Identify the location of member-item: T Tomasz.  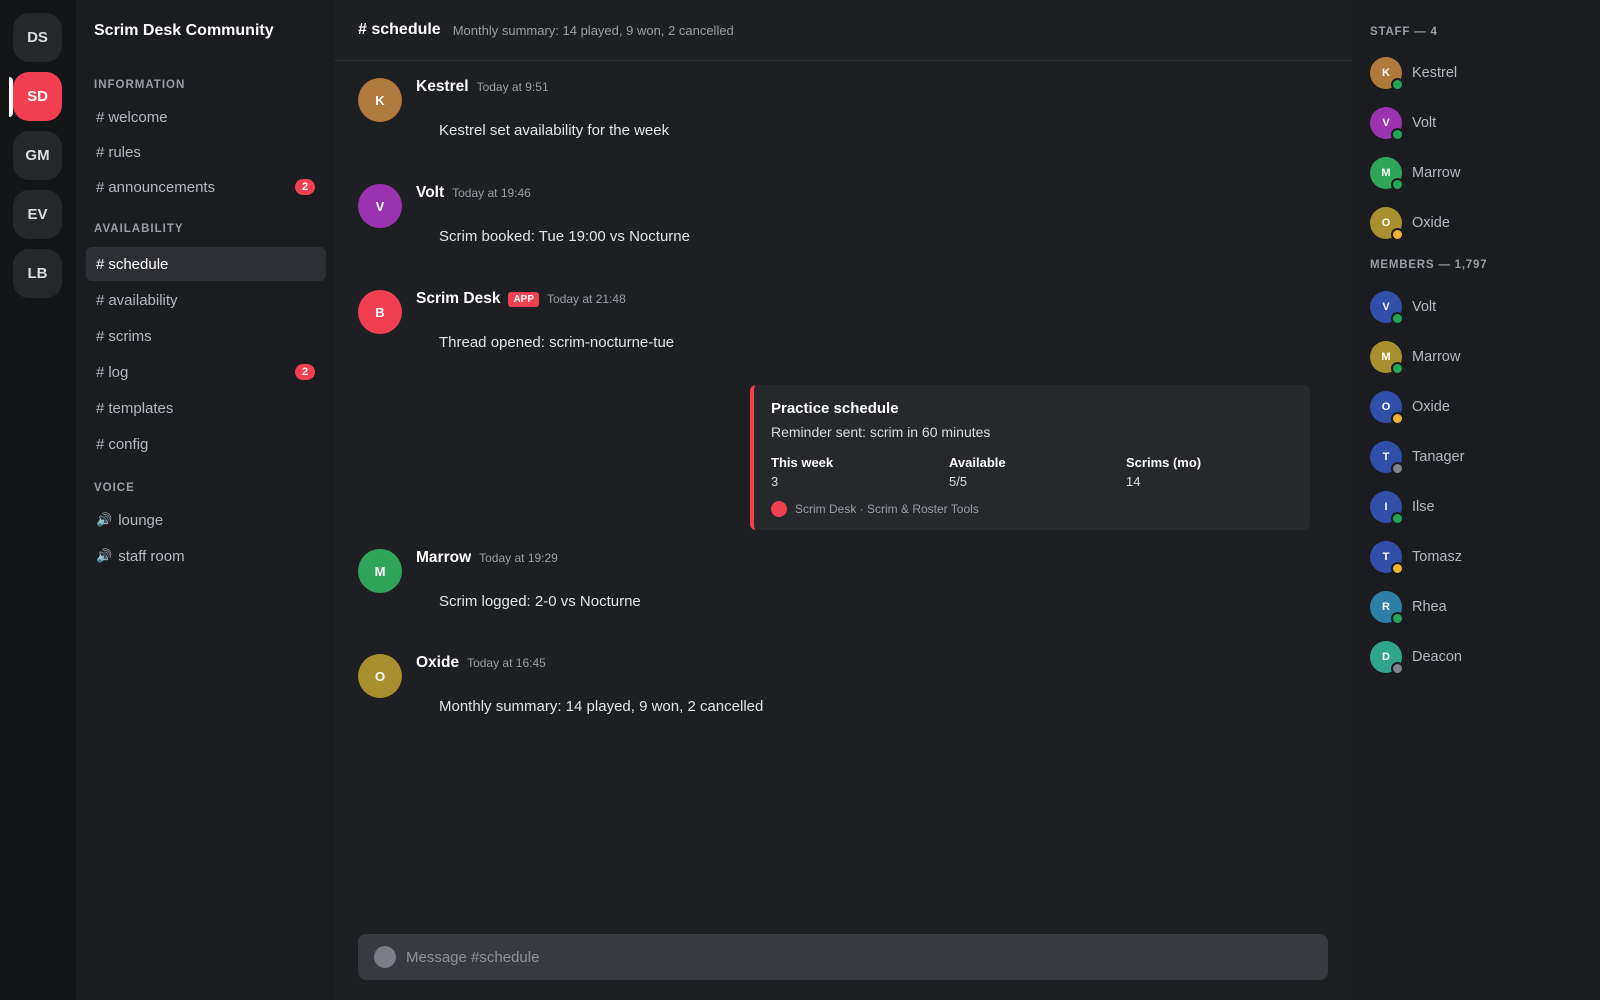
(1475, 557).